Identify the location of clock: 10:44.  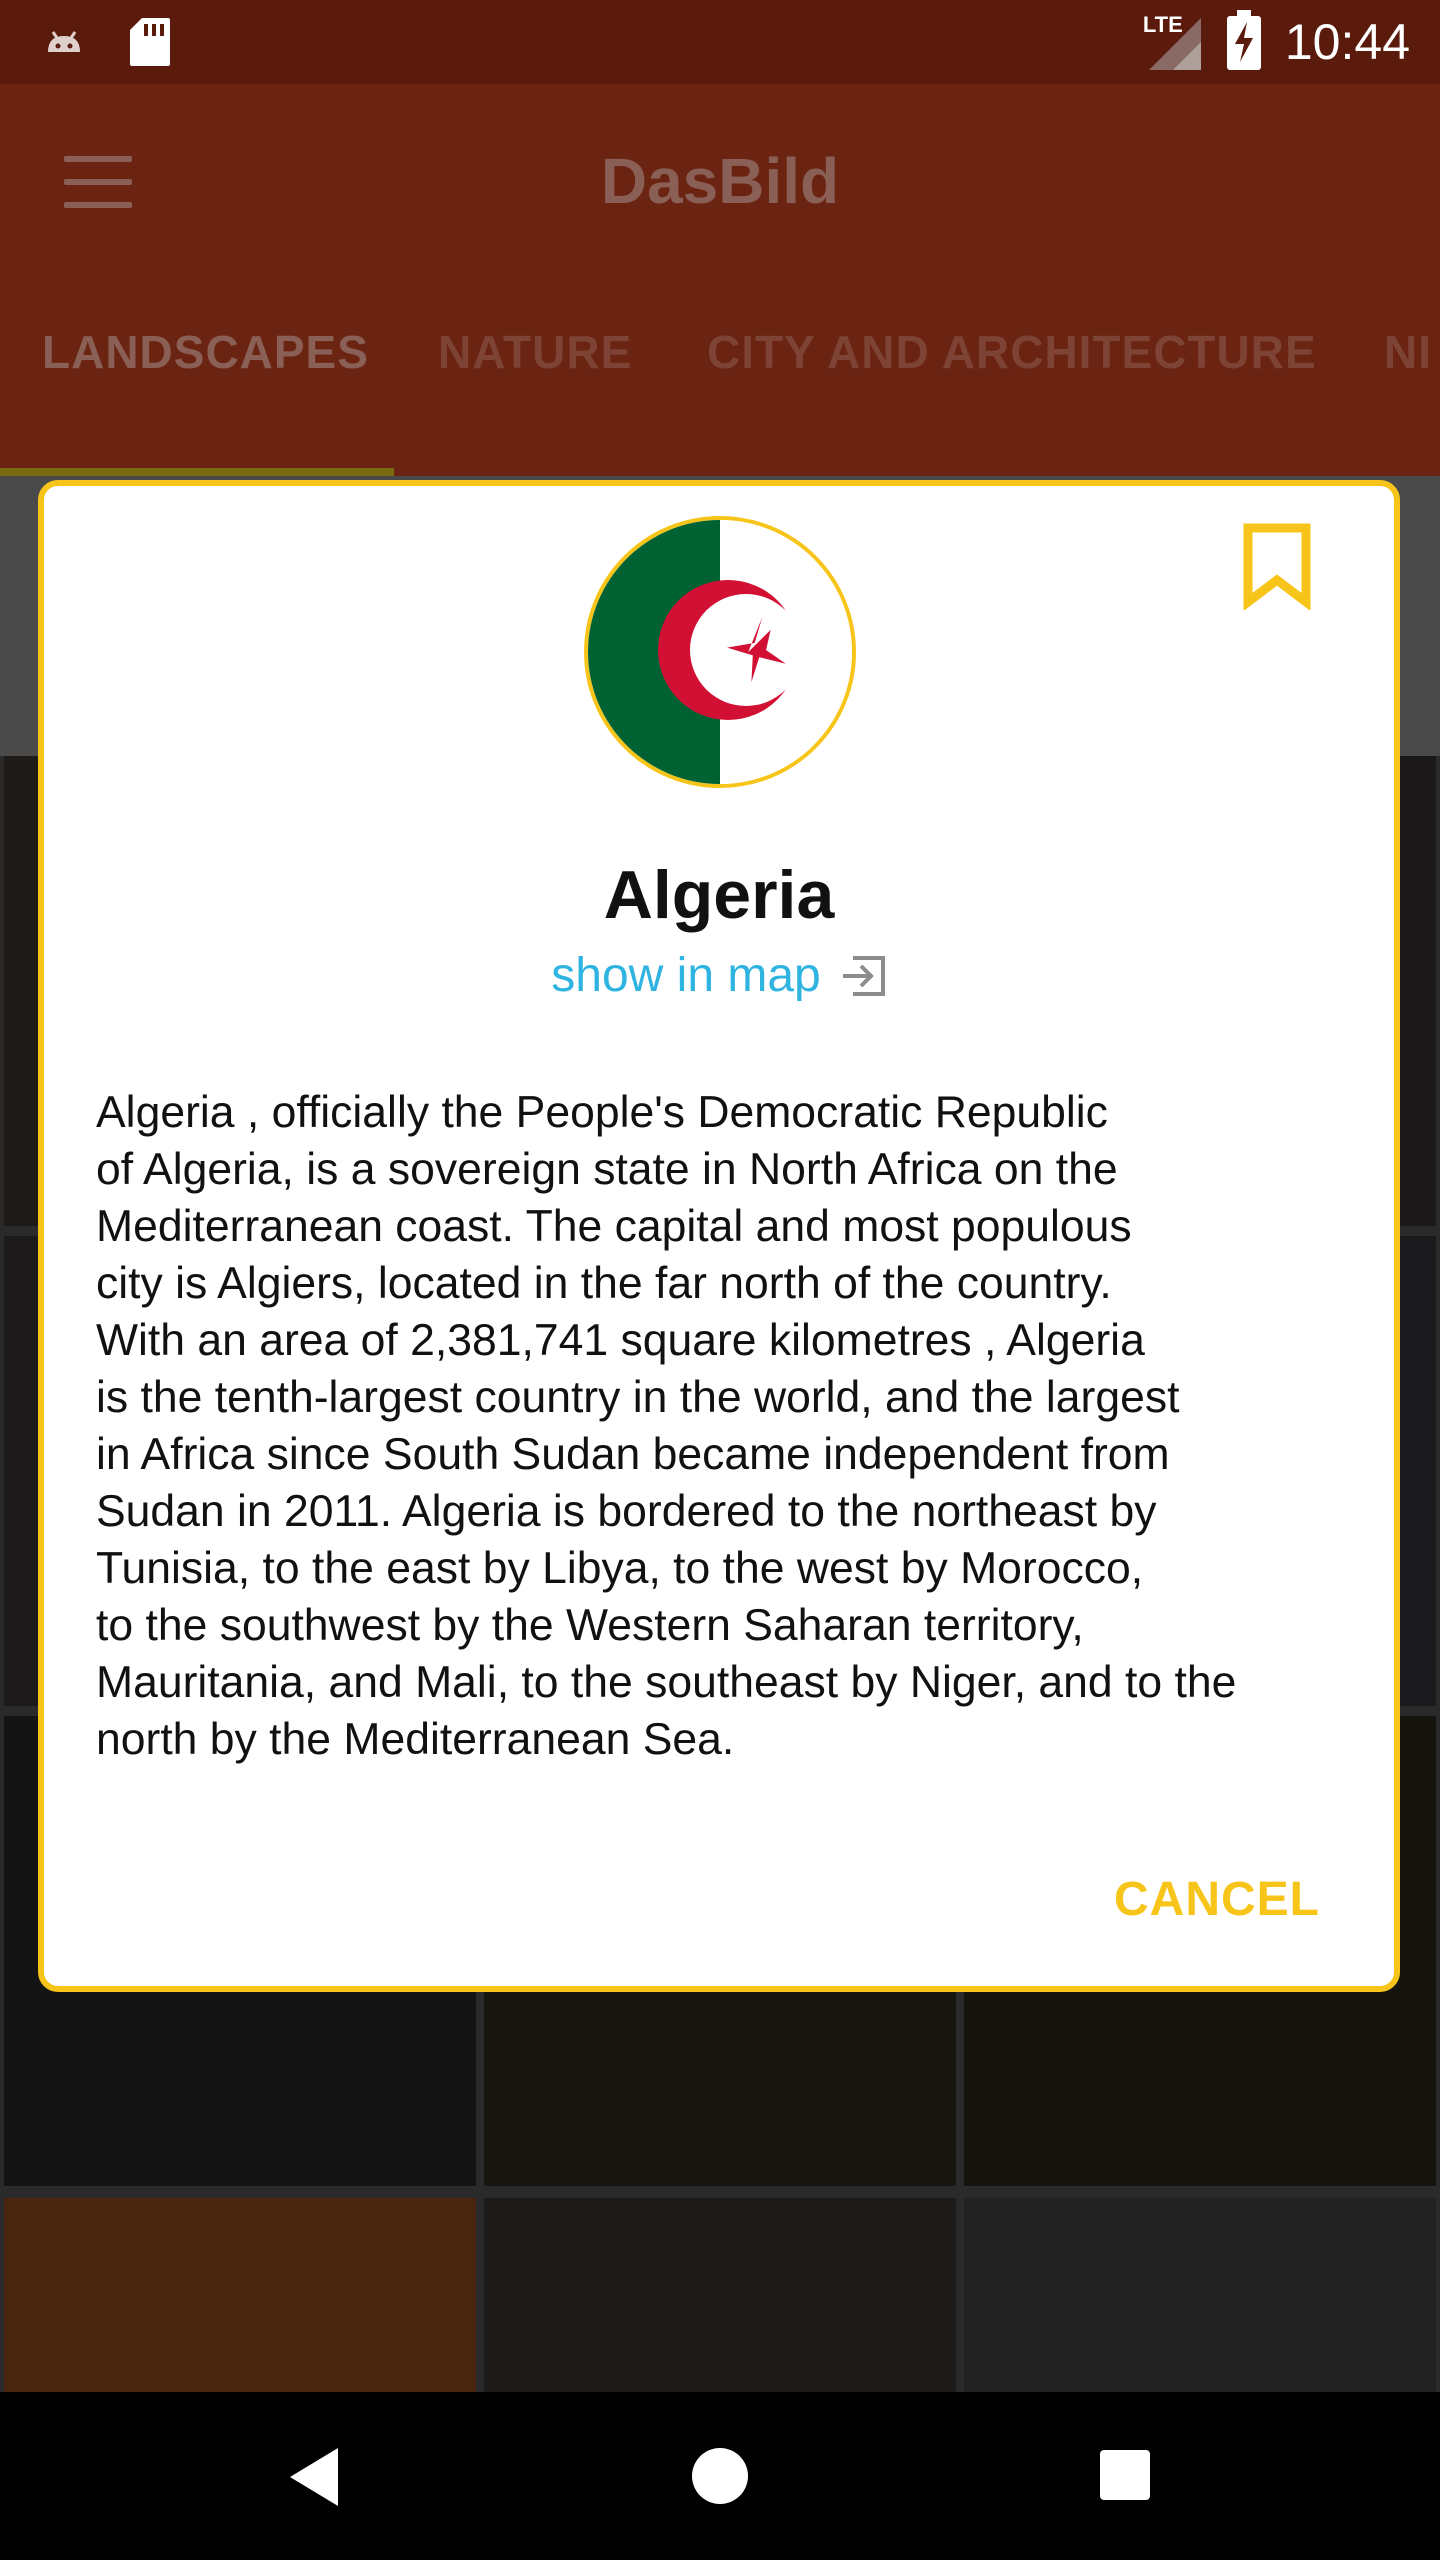
(1347, 42).